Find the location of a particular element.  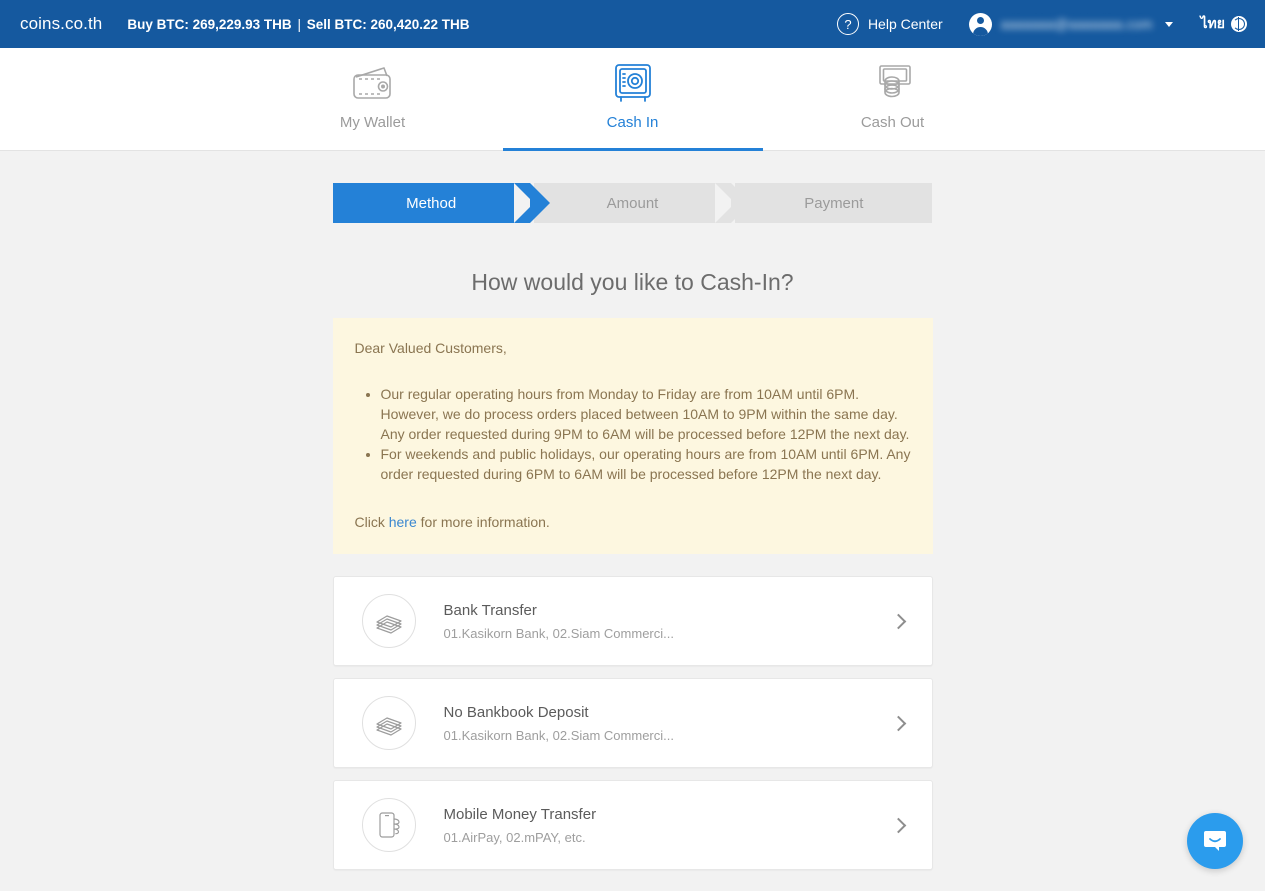

step-method-label: Method is located at coordinates (431, 203).